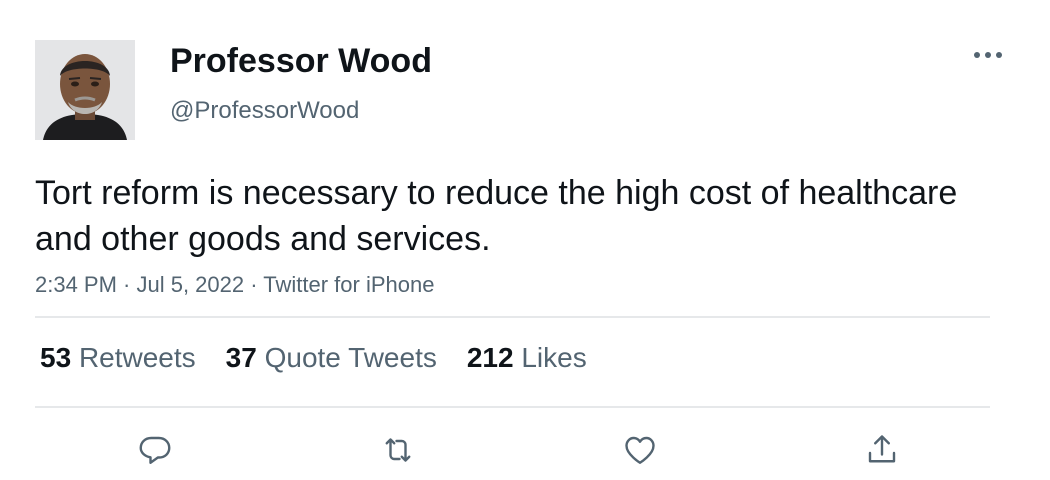 This screenshot has width=1050, height=480. What do you see at coordinates (137, 357) in the screenshot?
I see `retweets-label: Retweets` at bounding box center [137, 357].